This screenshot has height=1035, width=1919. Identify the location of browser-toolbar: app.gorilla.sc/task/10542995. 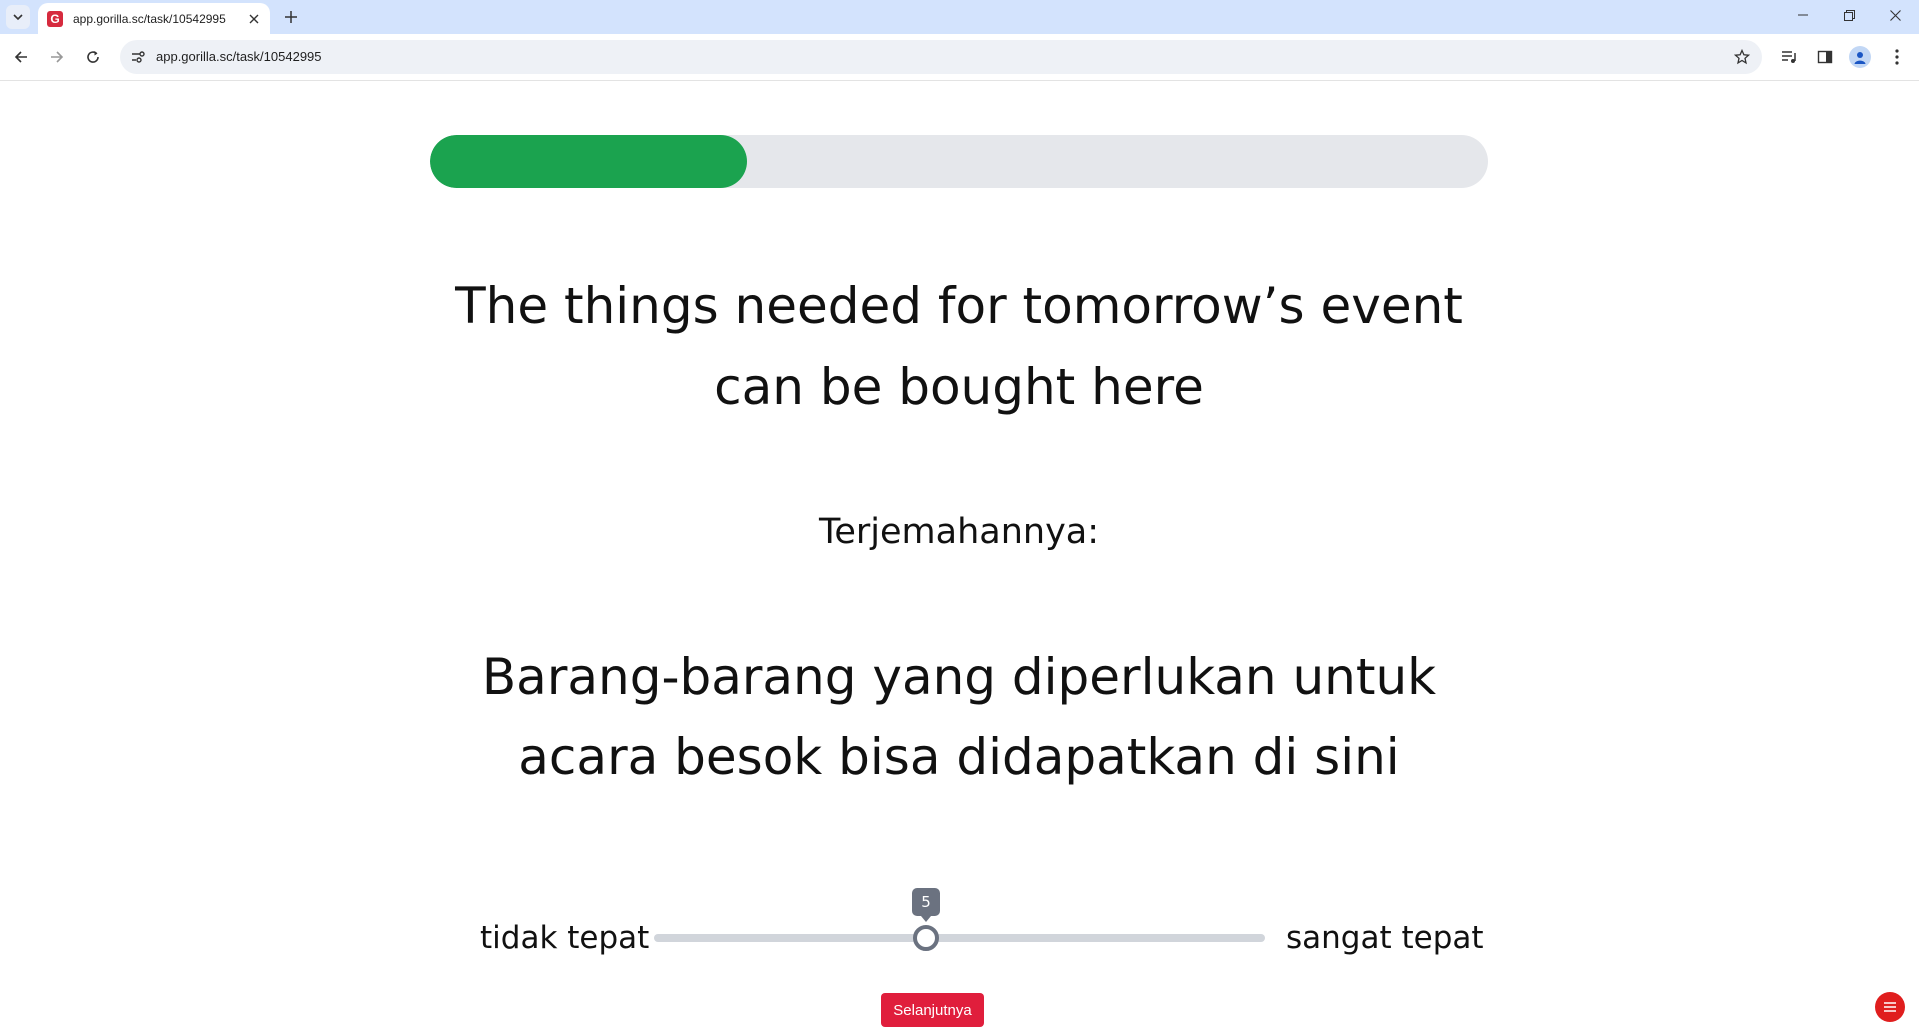
(959, 57).